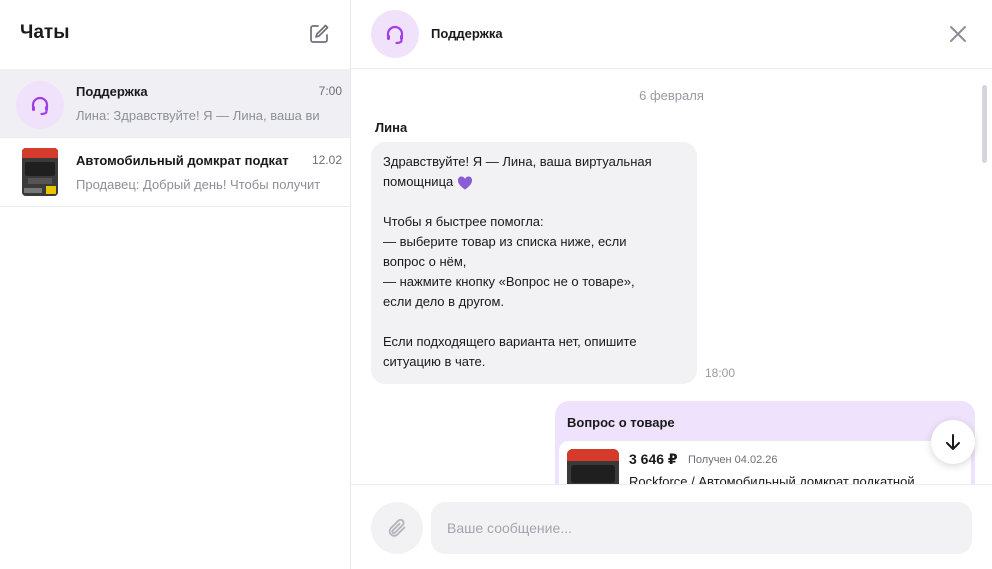 The width and height of the screenshot is (992, 569). I want to click on purple-heart-icon, so click(464, 183).